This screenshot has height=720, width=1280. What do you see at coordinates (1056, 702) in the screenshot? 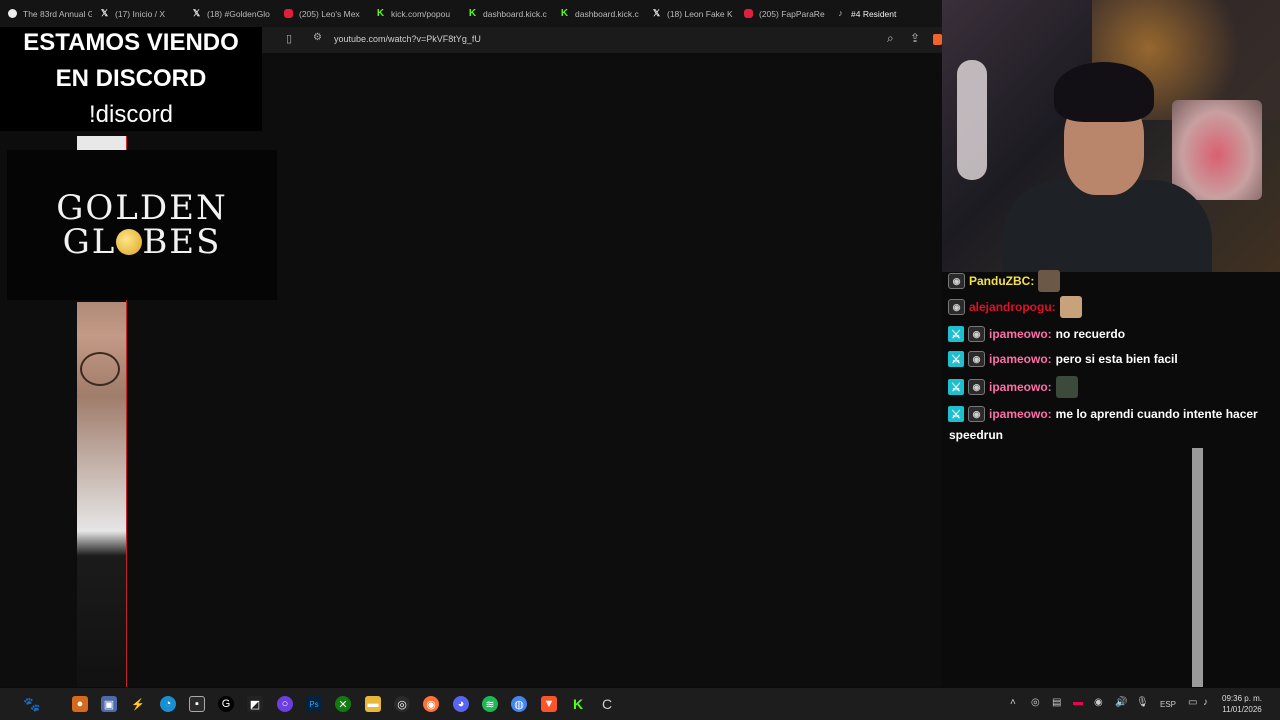
I see `tray-app-icon: ▤` at bounding box center [1056, 702].